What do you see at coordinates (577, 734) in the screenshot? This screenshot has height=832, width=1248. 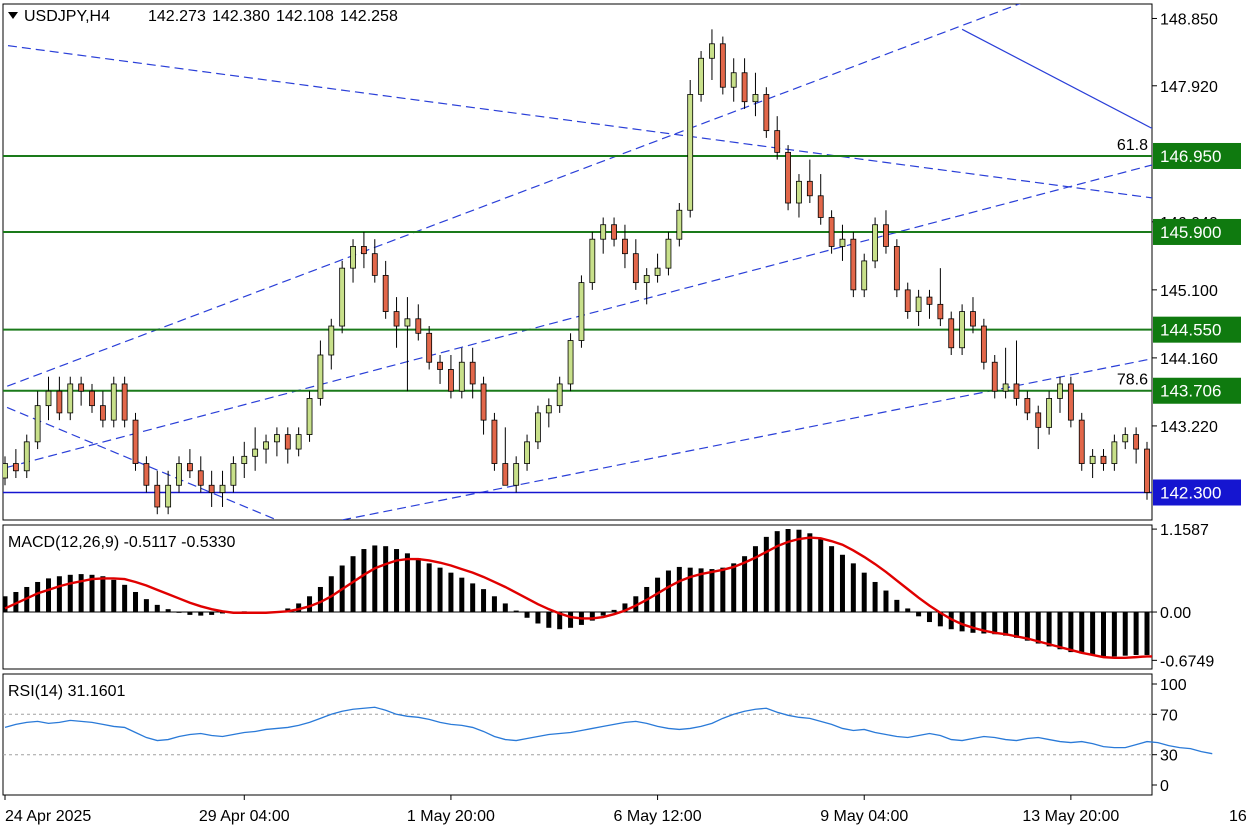 I see `rsi-panel-frame` at bounding box center [577, 734].